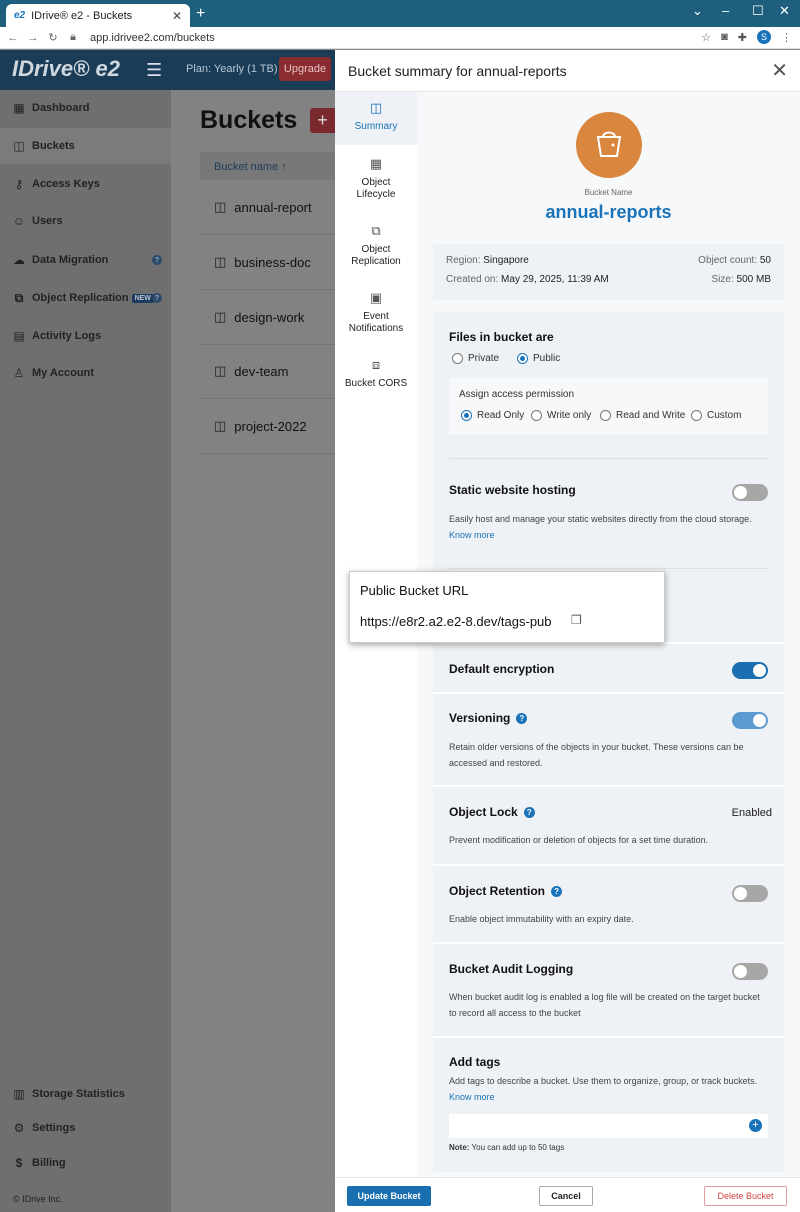 The width and height of the screenshot is (800, 1212). What do you see at coordinates (85, 298) in the screenshot?
I see `sidebar-item-object-replication: ⧉ Object Replication NEW?` at bounding box center [85, 298].